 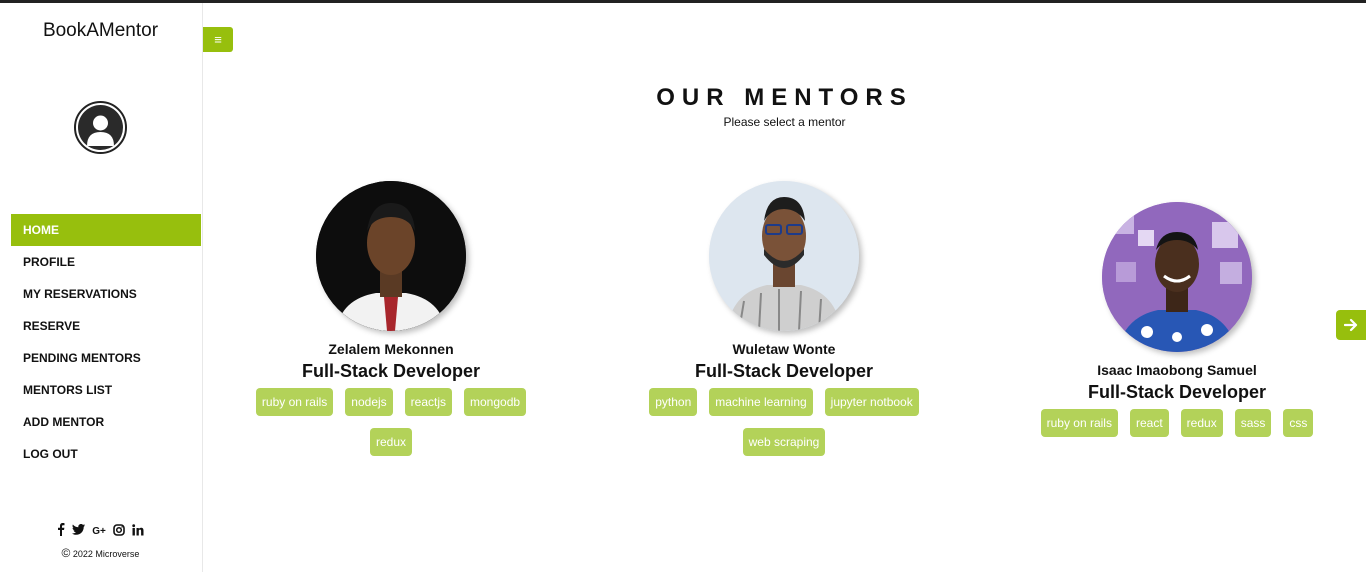 I want to click on sidebar-item-reserve: RESERVE, so click(x=106, y=326).